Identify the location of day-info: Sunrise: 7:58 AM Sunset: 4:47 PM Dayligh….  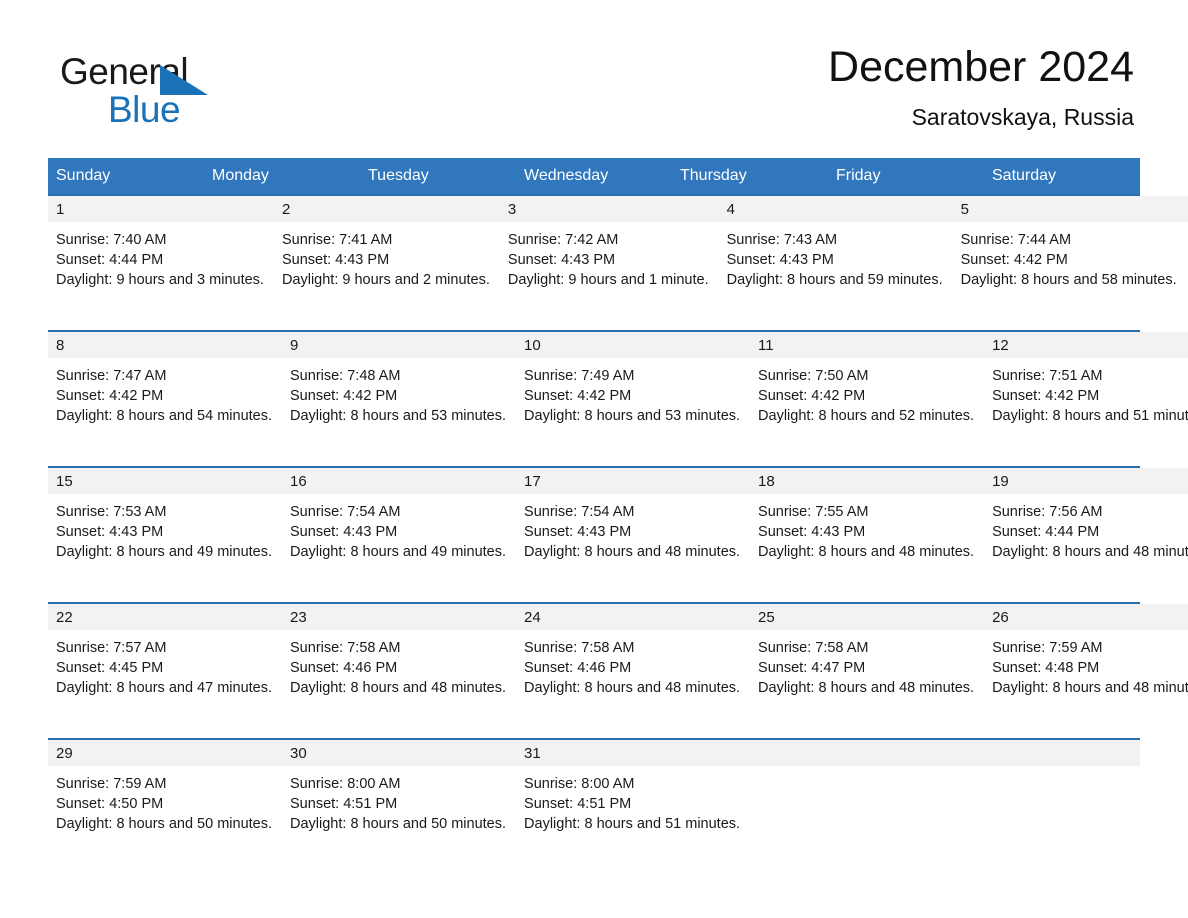
(867, 664).